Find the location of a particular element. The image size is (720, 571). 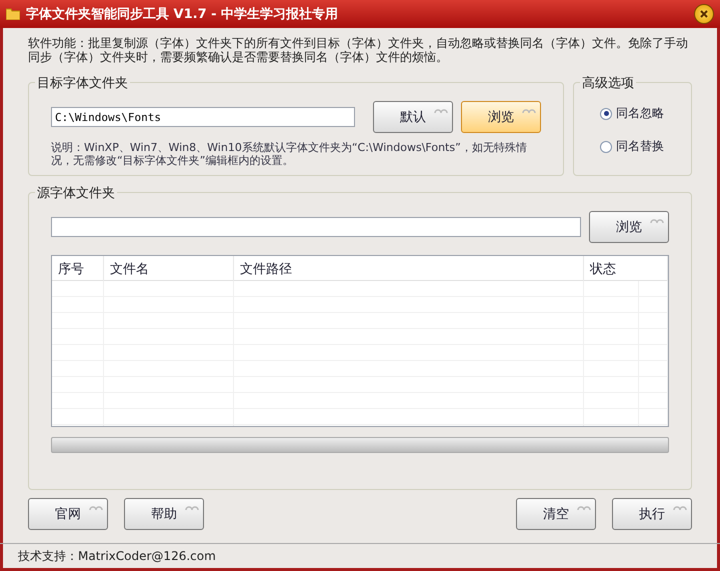

horizontal-scrollbar is located at coordinates (360, 445).